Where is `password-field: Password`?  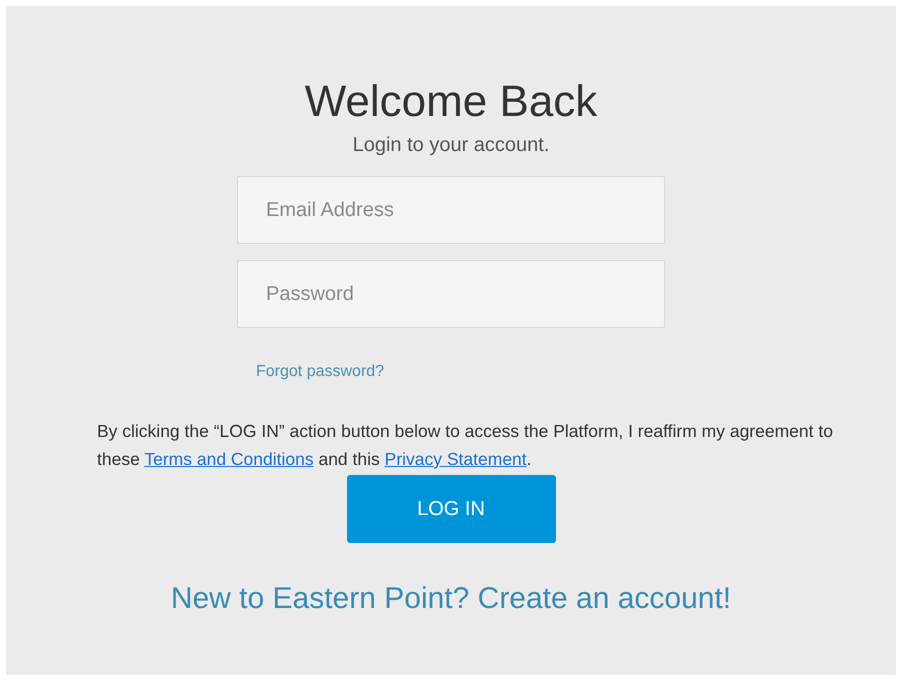
password-field: Password is located at coordinates (451, 294).